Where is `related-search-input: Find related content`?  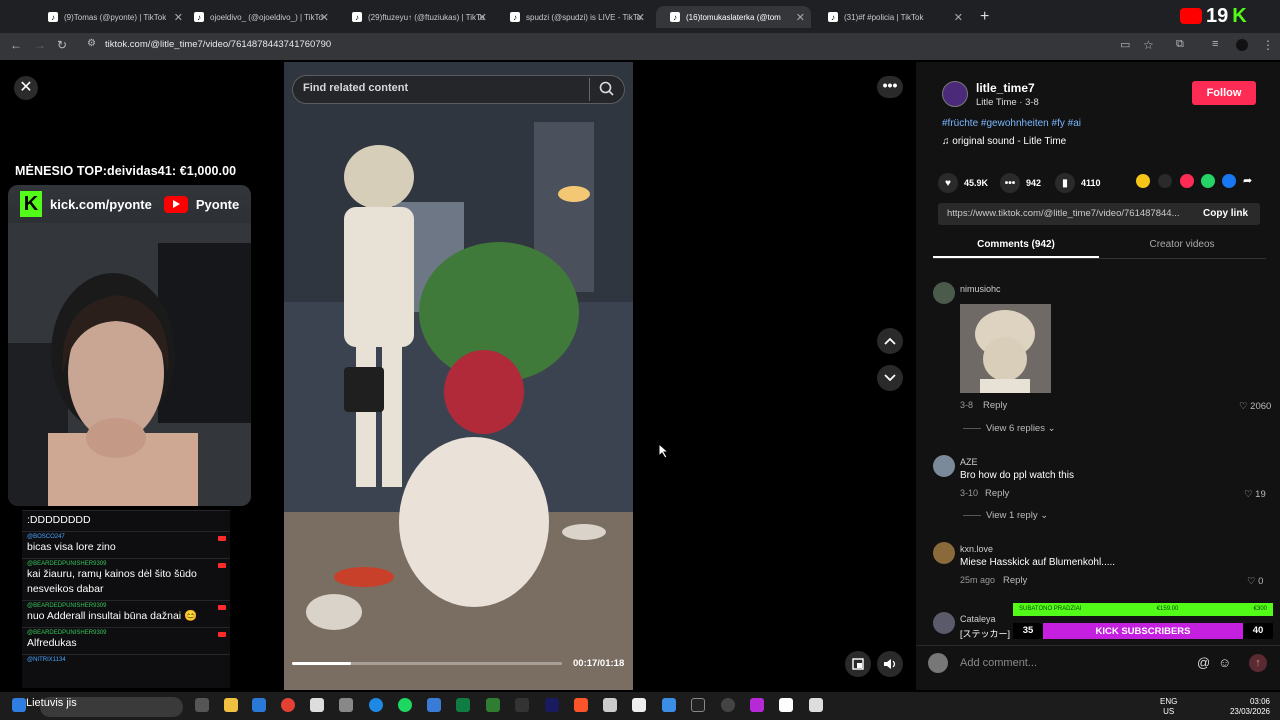
related-search-input: Find related content is located at coordinates (355, 88).